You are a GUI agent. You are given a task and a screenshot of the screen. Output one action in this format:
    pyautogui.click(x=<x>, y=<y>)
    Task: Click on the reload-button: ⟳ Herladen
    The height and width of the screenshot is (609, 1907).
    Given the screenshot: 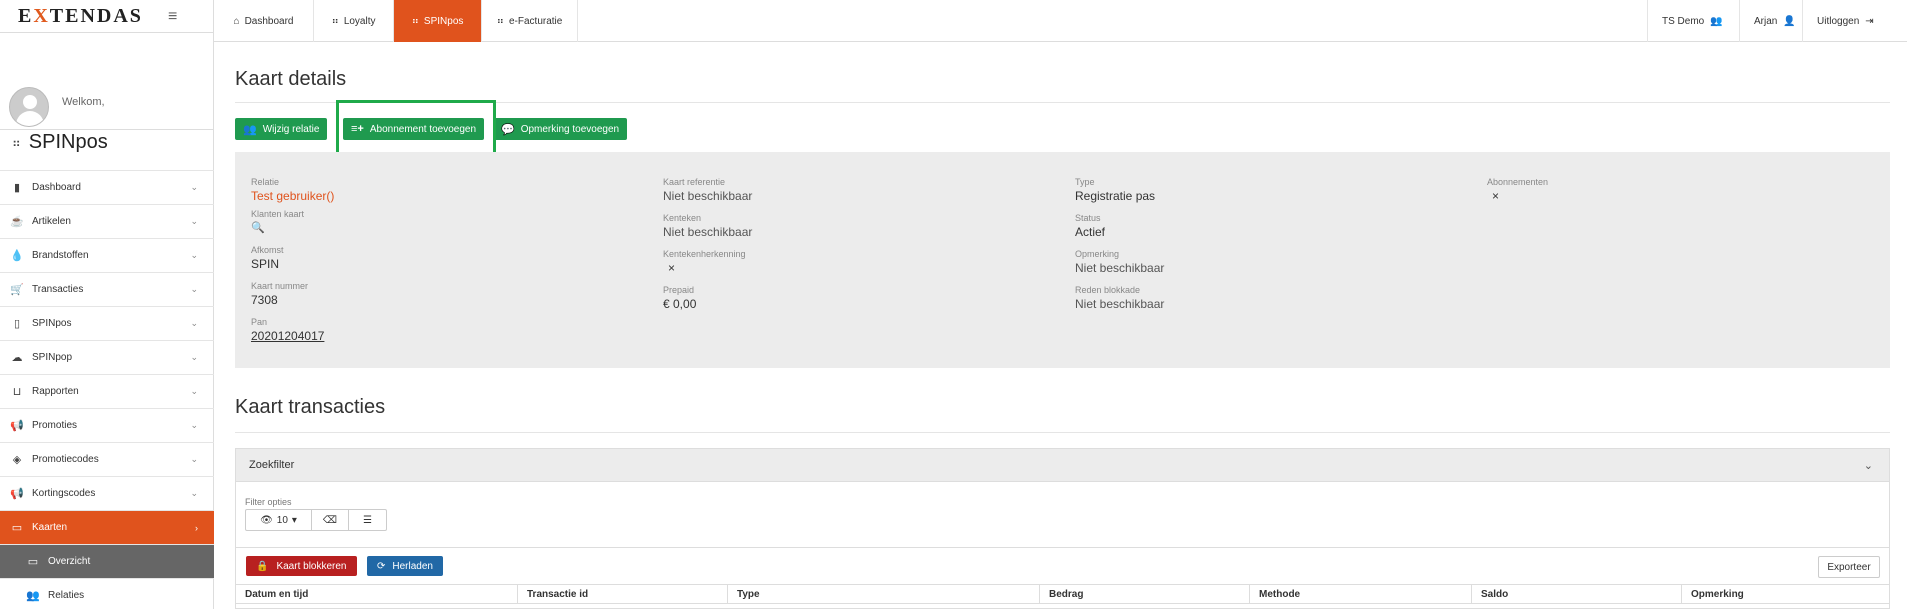 What is the action you would take?
    pyautogui.click(x=405, y=566)
    